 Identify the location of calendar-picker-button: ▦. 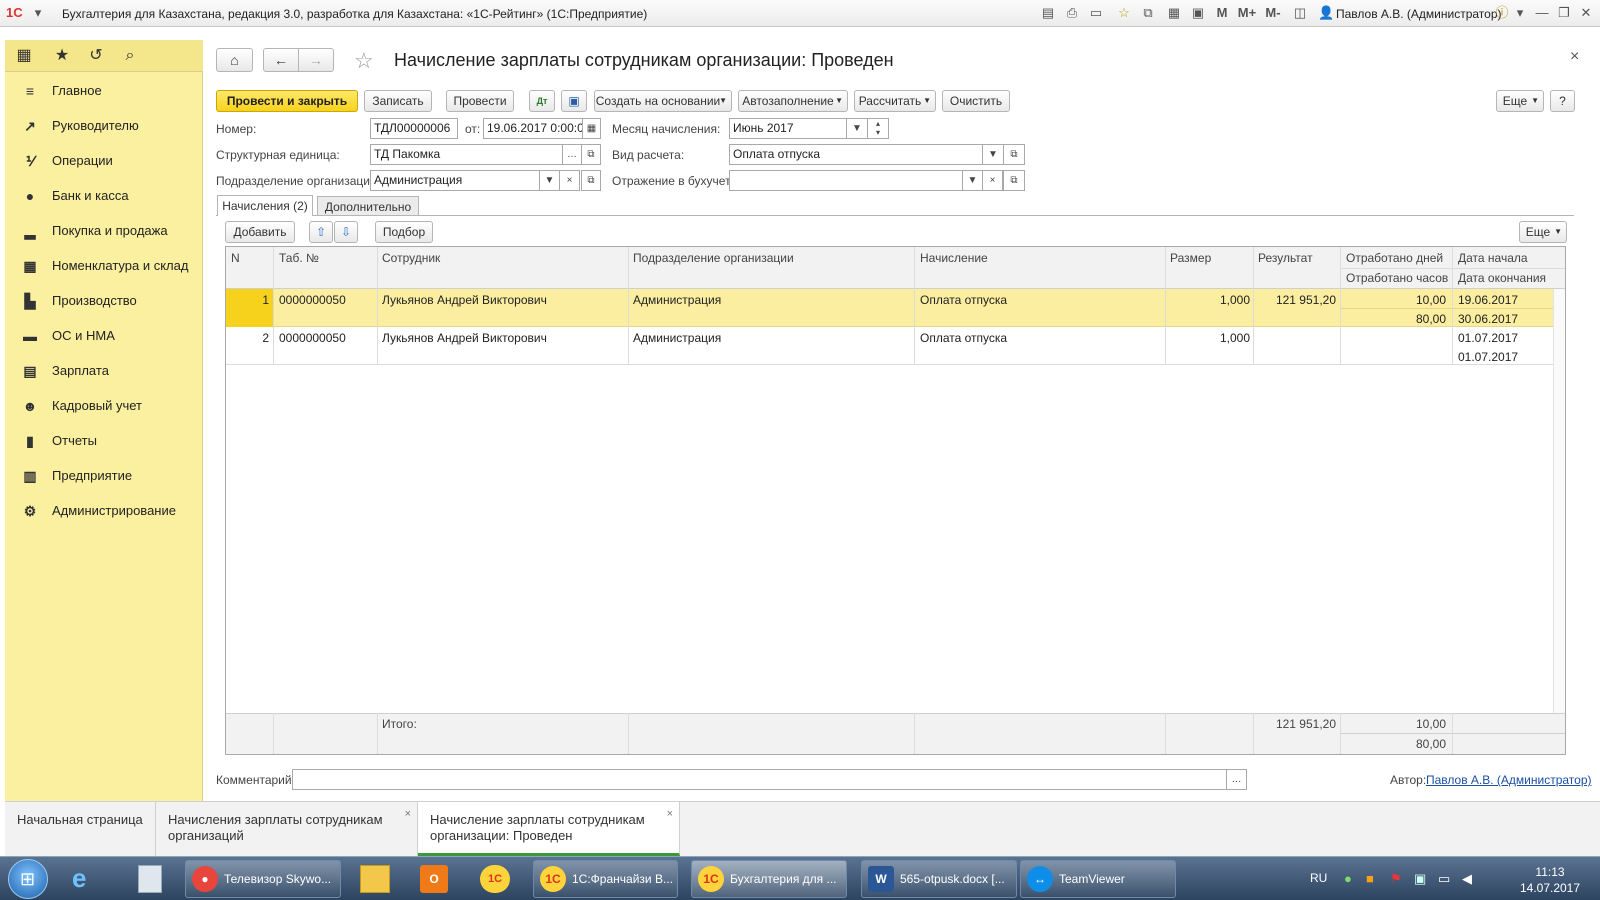
(591, 128).